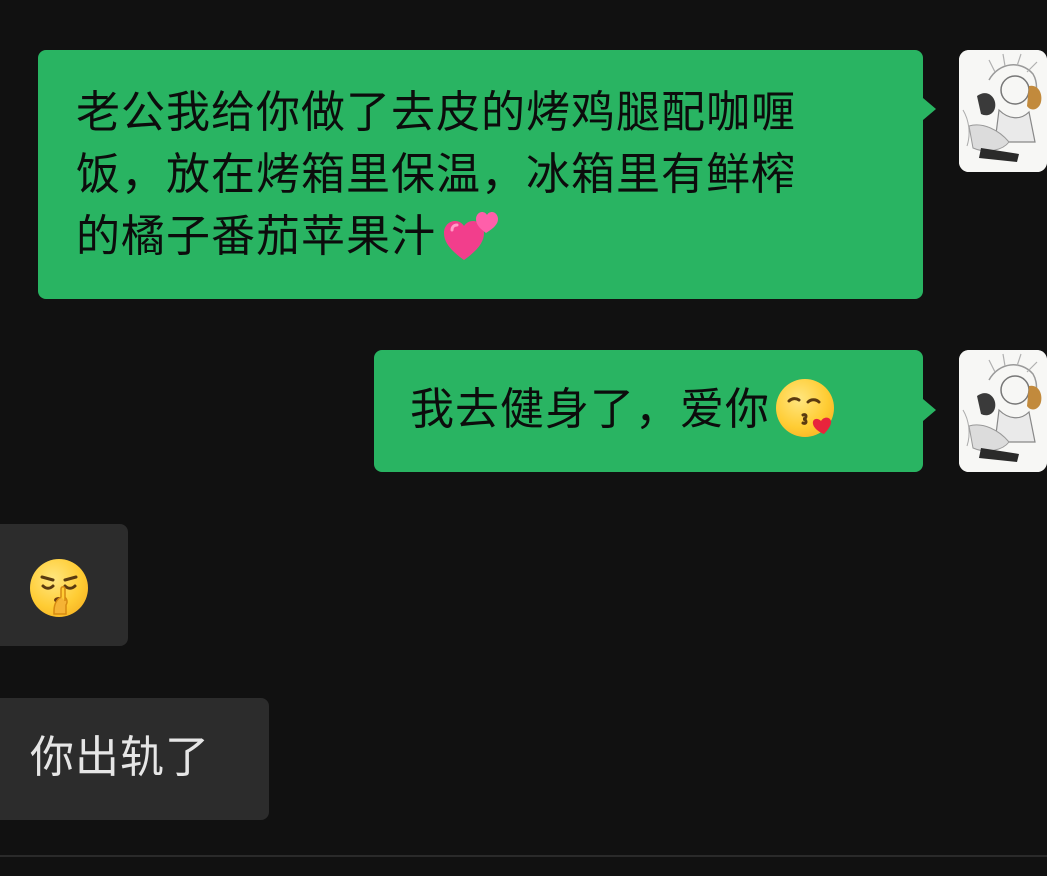  I want to click on bottom-divider, so click(523, 856).